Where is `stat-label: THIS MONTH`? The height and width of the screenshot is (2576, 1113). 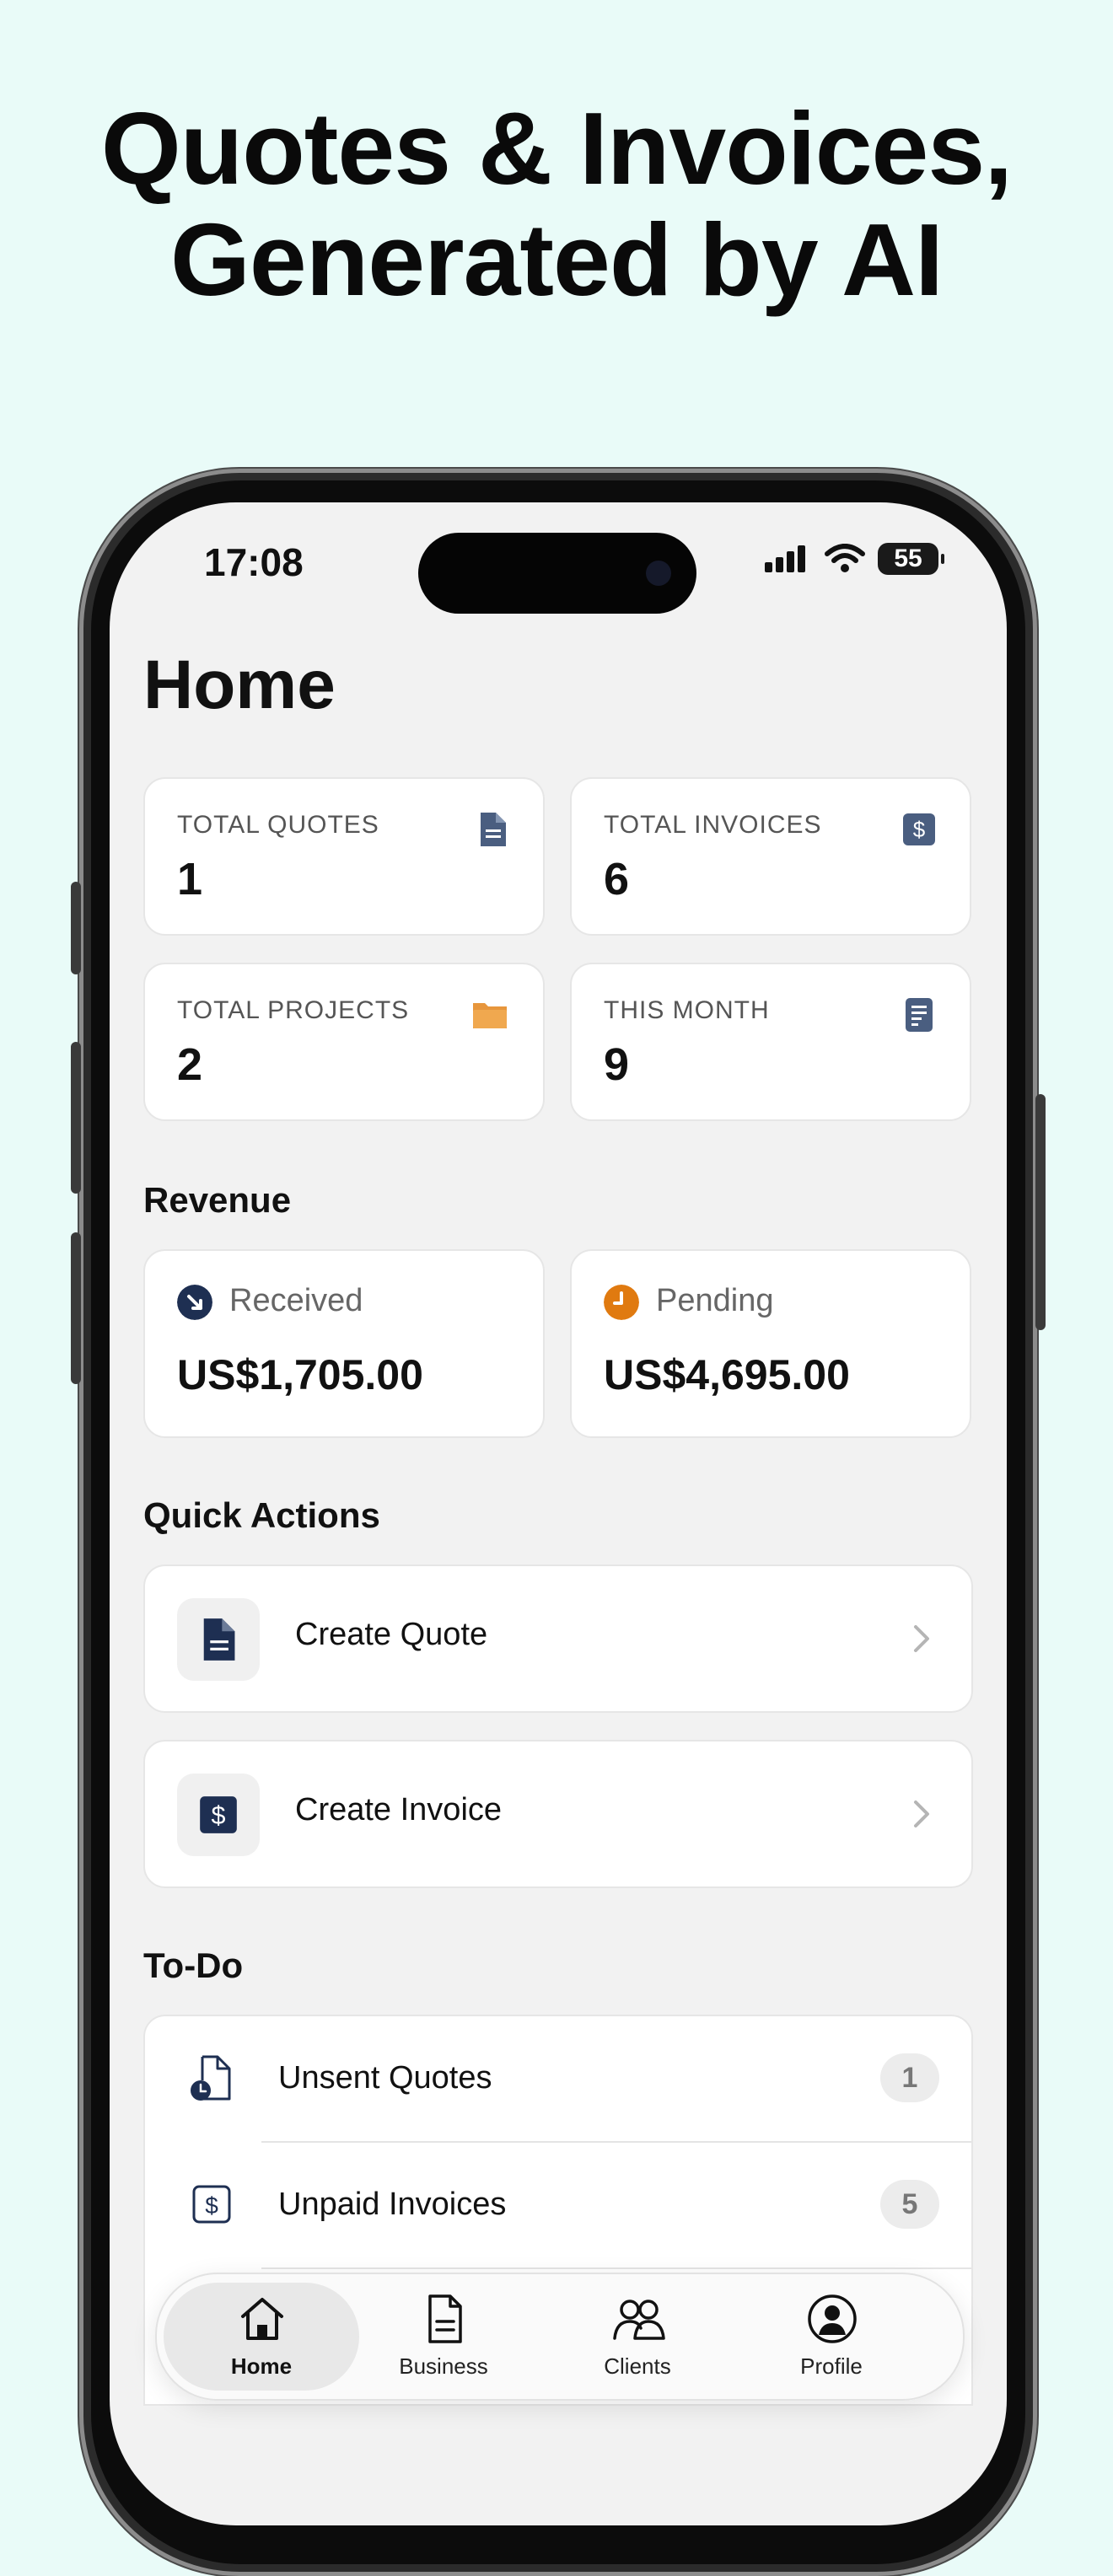
stat-label: THIS MONTH is located at coordinates (687, 1010).